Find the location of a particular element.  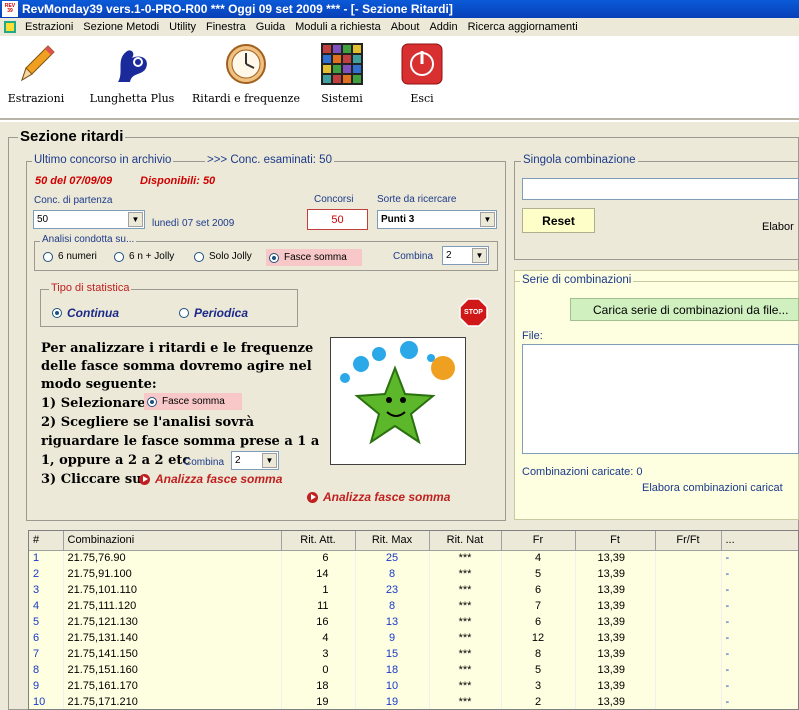

elabora-serie-button: Elabora combinazioni caricat is located at coordinates (712, 488).